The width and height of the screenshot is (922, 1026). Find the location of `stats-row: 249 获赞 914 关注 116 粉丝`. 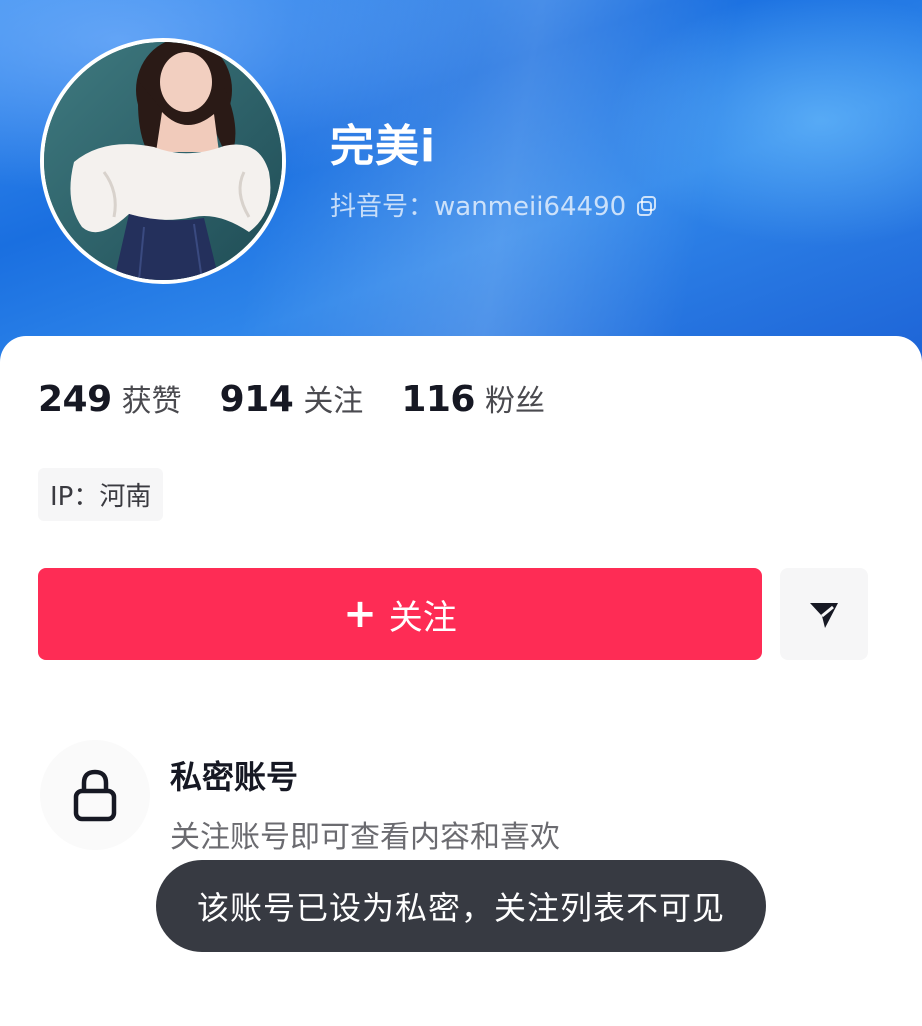

stats-row: 249 获赞 914 关注 116 粉丝 is located at coordinates (310, 398).